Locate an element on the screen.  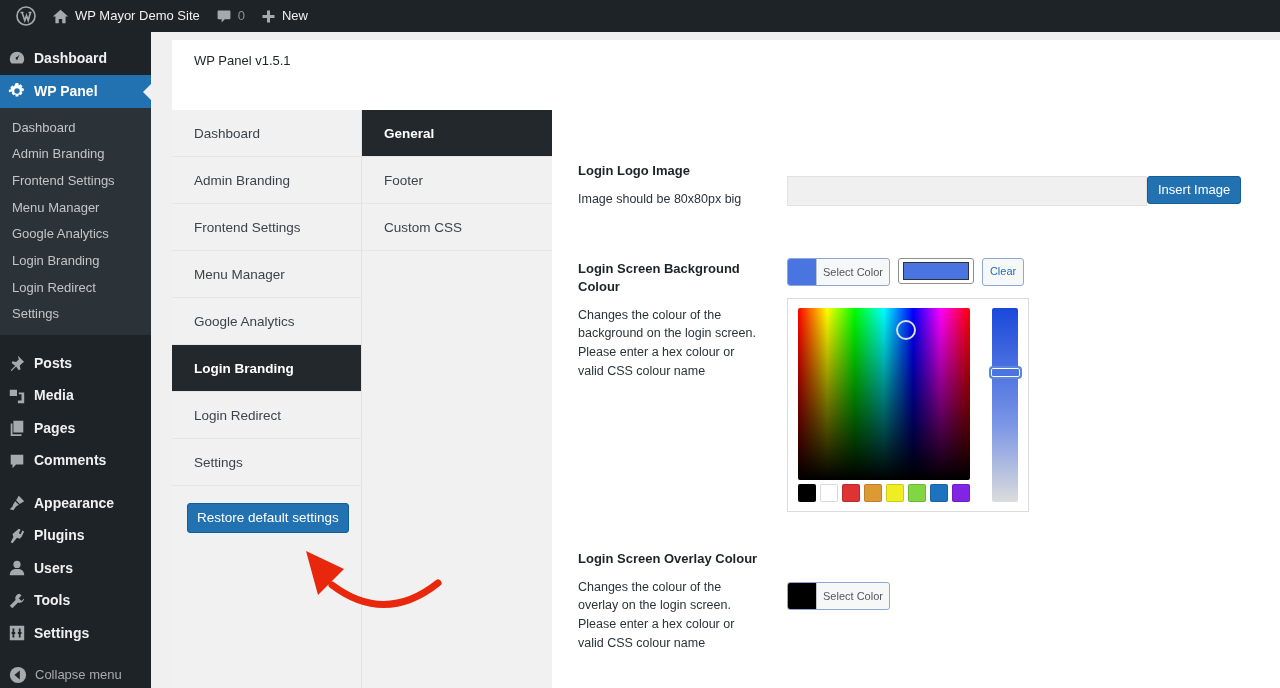
logo-icon is located at coordinates (26, 16).